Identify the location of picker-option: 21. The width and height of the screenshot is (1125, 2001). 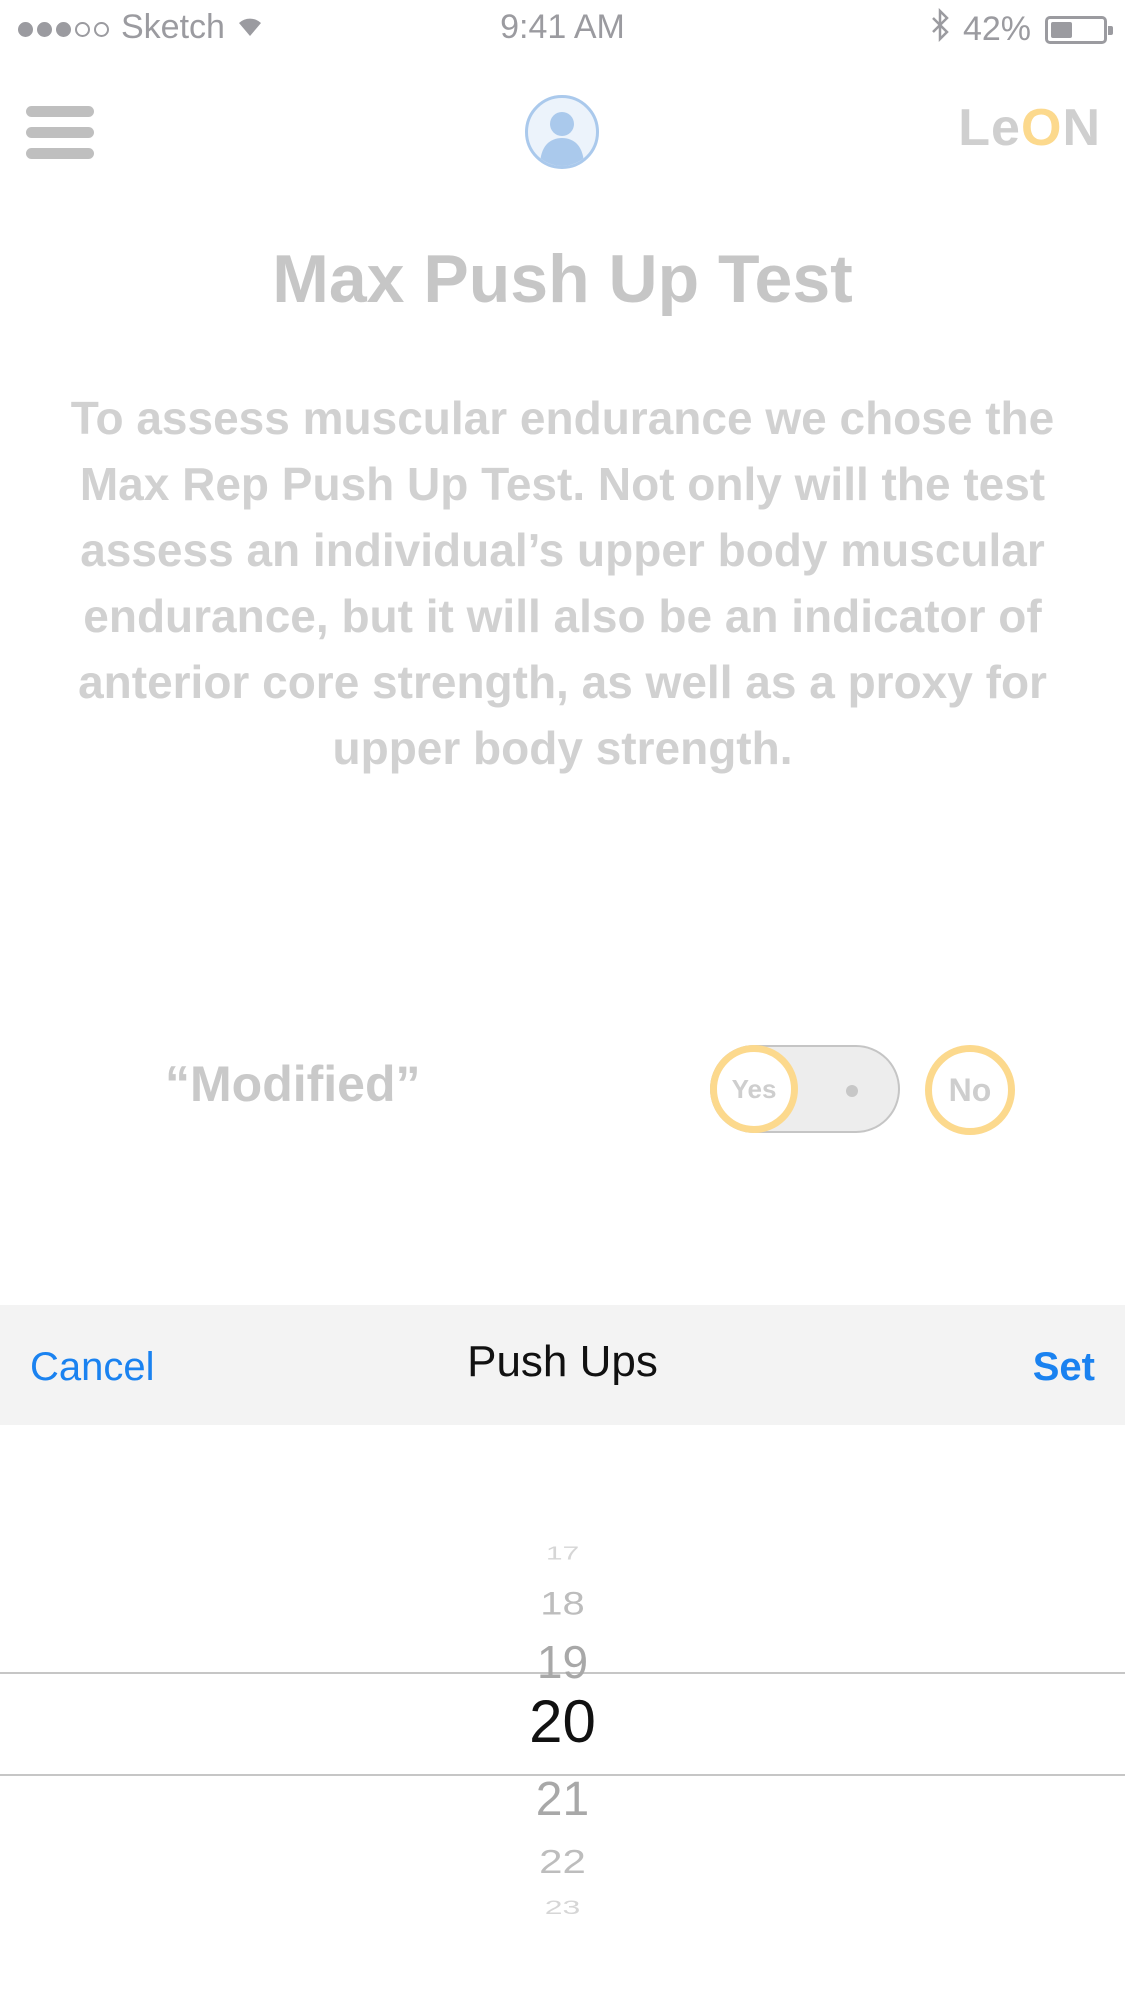
(562, 1799).